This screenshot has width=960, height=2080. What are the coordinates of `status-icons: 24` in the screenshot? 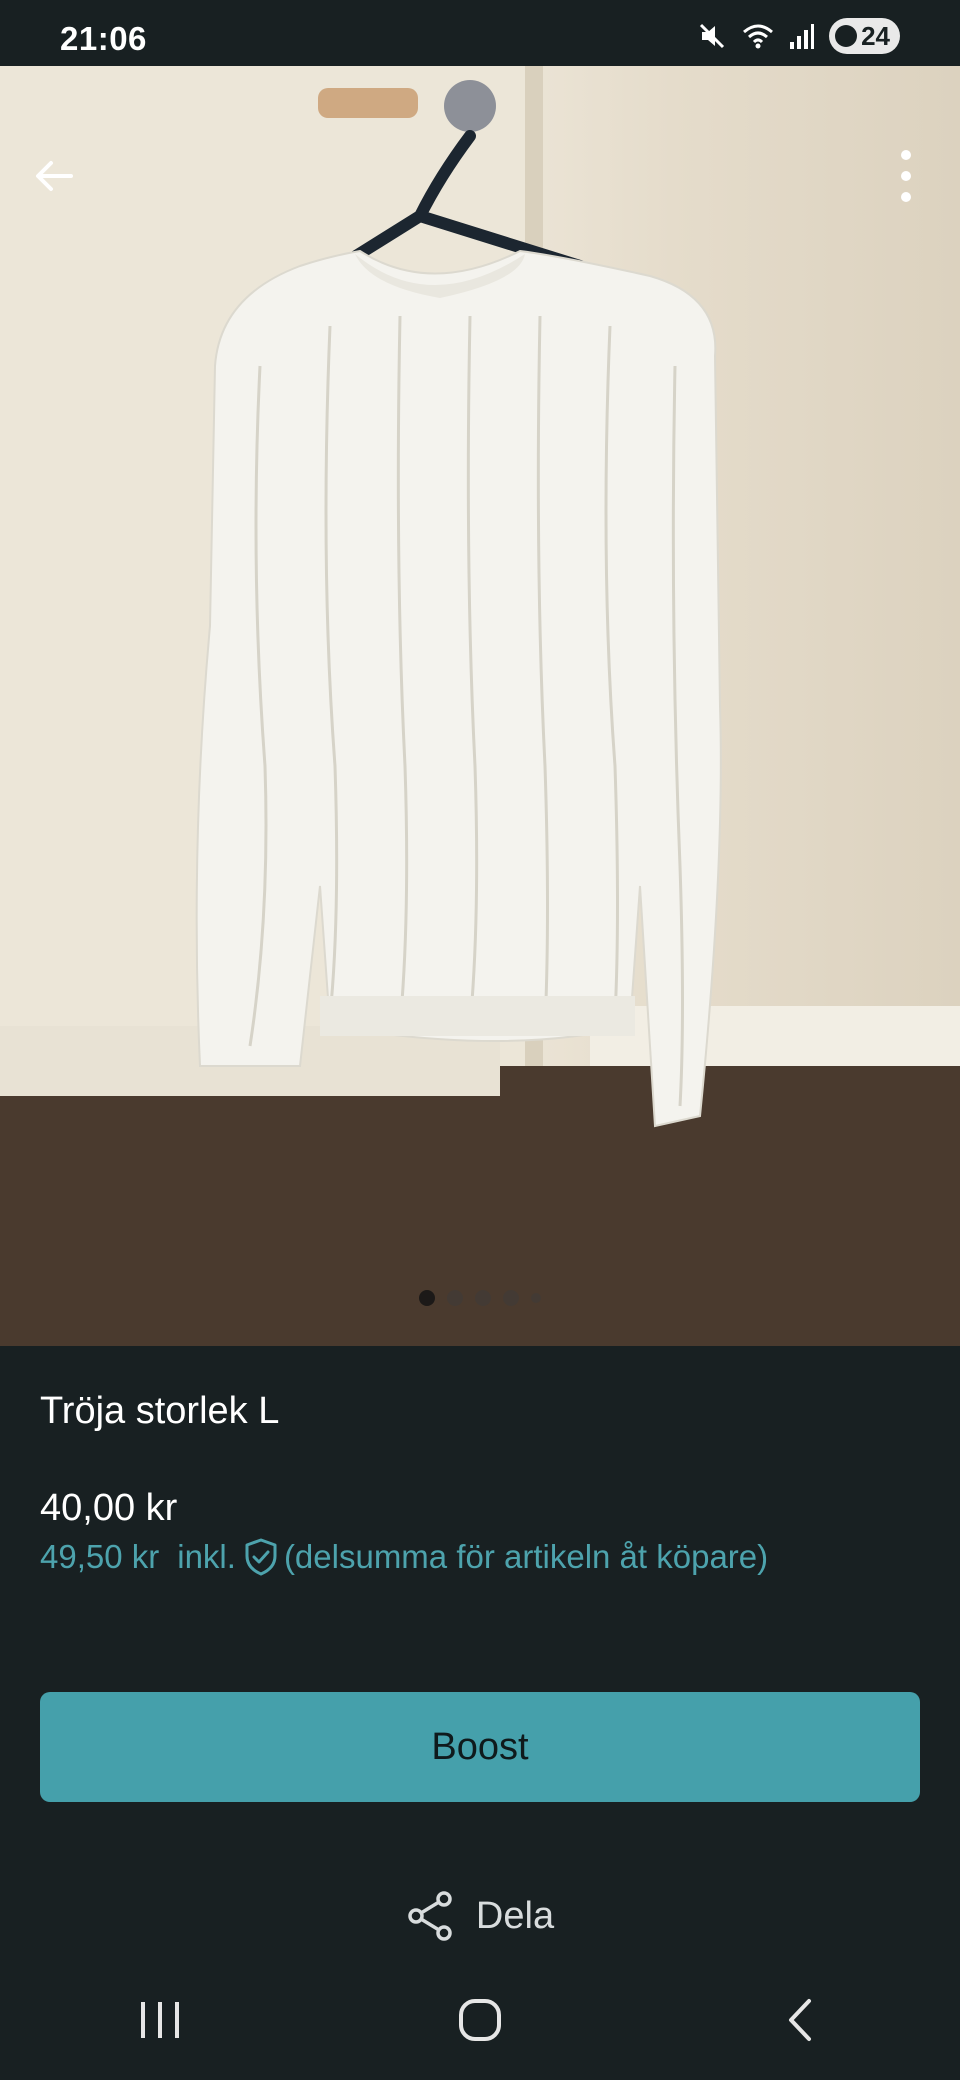 It's located at (798, 36).